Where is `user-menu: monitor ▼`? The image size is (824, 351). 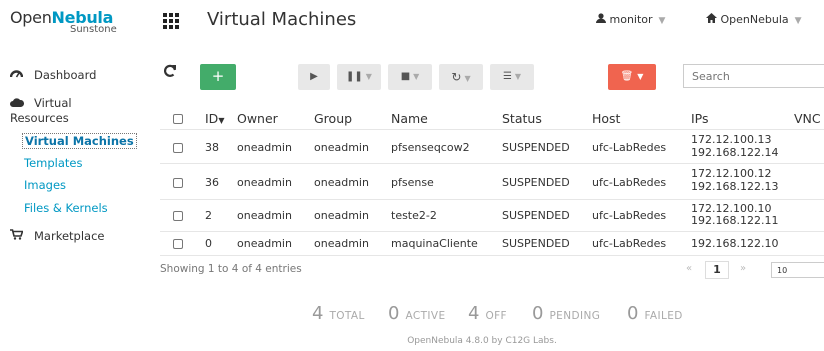 user-menu: monitor ▼ is located at coordinates (630, 19).